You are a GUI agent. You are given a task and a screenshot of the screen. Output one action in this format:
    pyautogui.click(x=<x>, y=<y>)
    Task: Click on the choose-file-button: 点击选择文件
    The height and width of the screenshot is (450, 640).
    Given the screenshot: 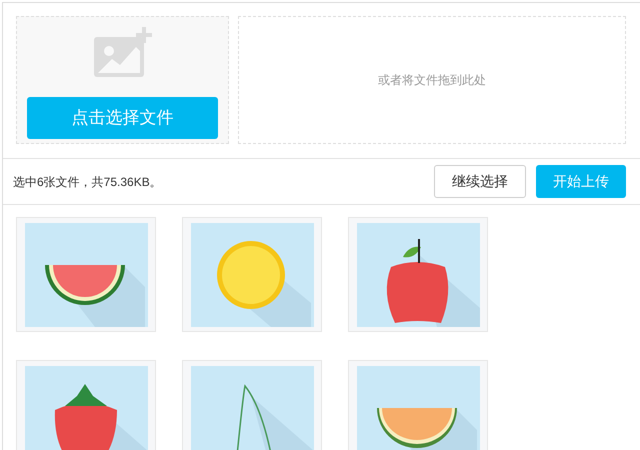 What is the action you would take?
    pyautogui.click(x=122, y=118)
    